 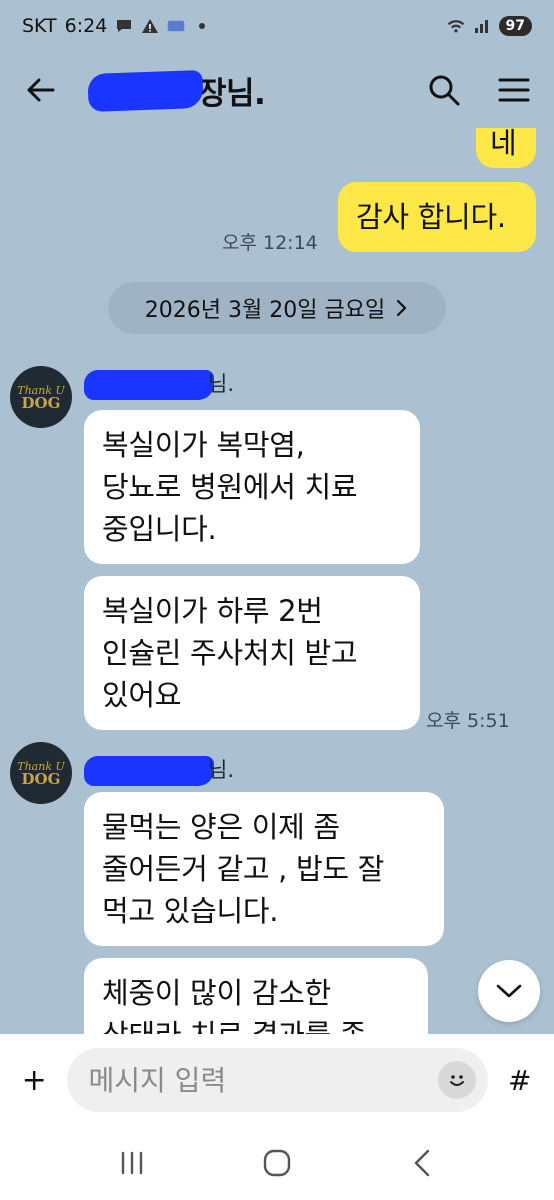 What do you see at coordinates (263, 1080) in the screenshot?
I see `message-input` at bounding box center [263, 1080].